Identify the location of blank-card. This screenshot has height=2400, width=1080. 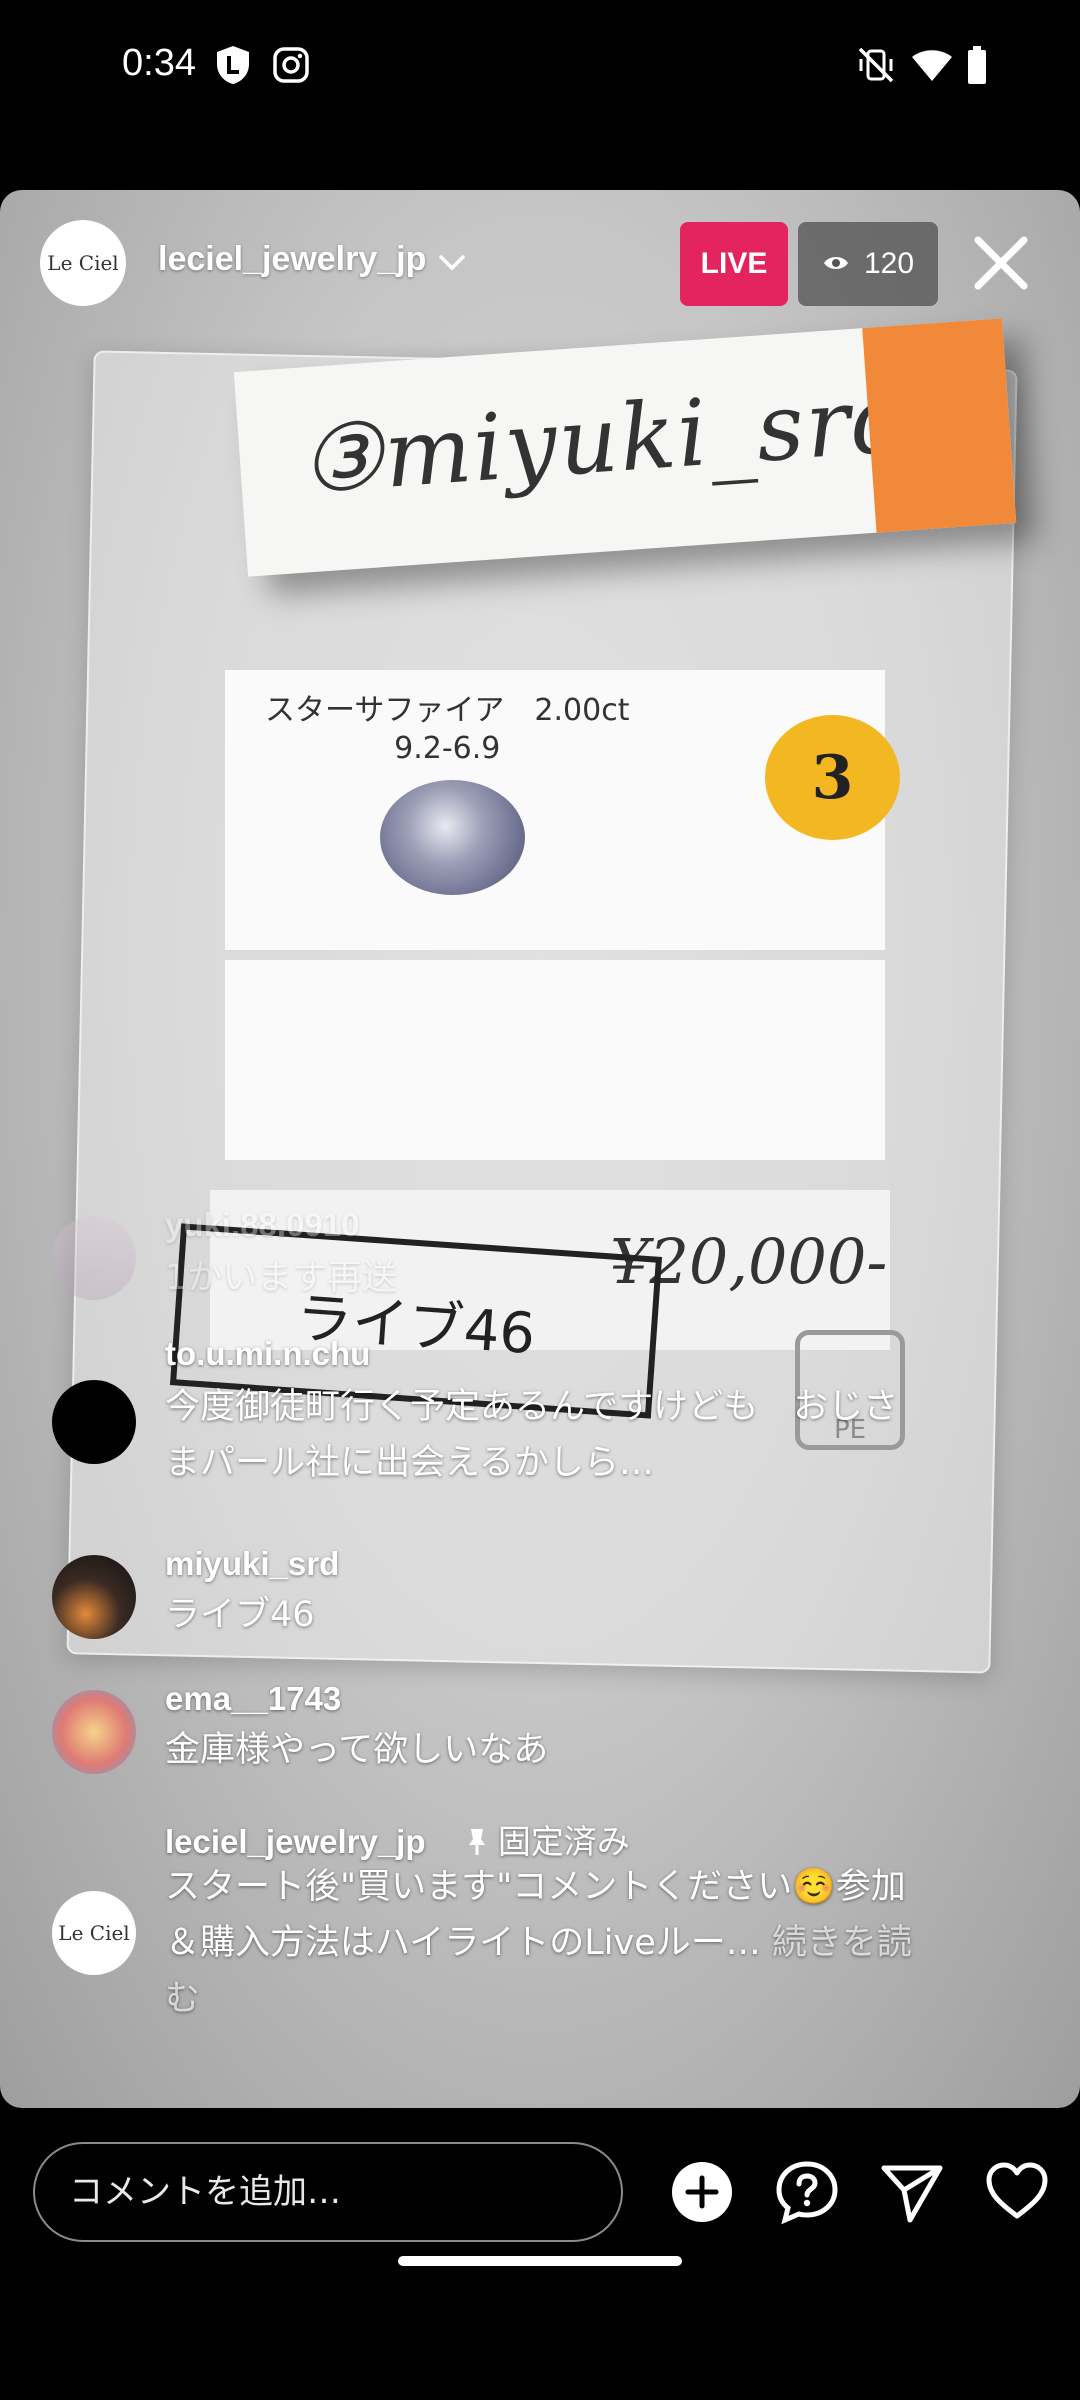
(555, 1060).